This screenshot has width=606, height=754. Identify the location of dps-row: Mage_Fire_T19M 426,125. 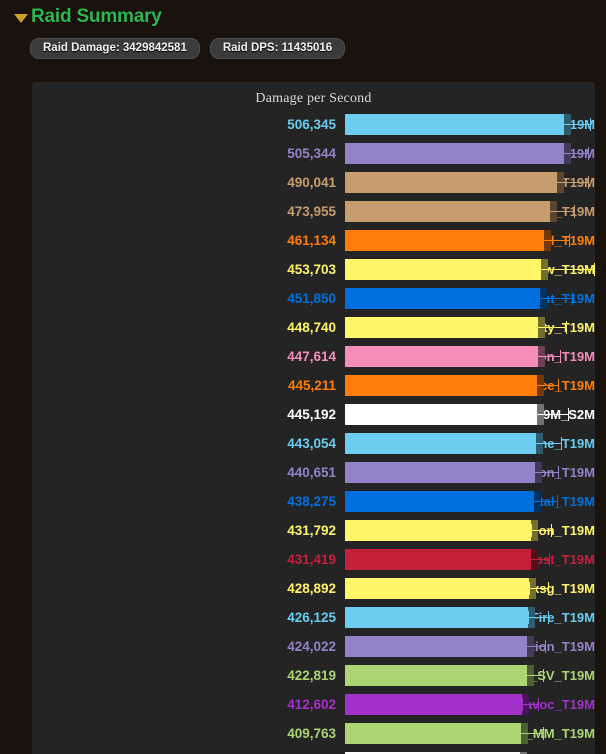
(313, 621).